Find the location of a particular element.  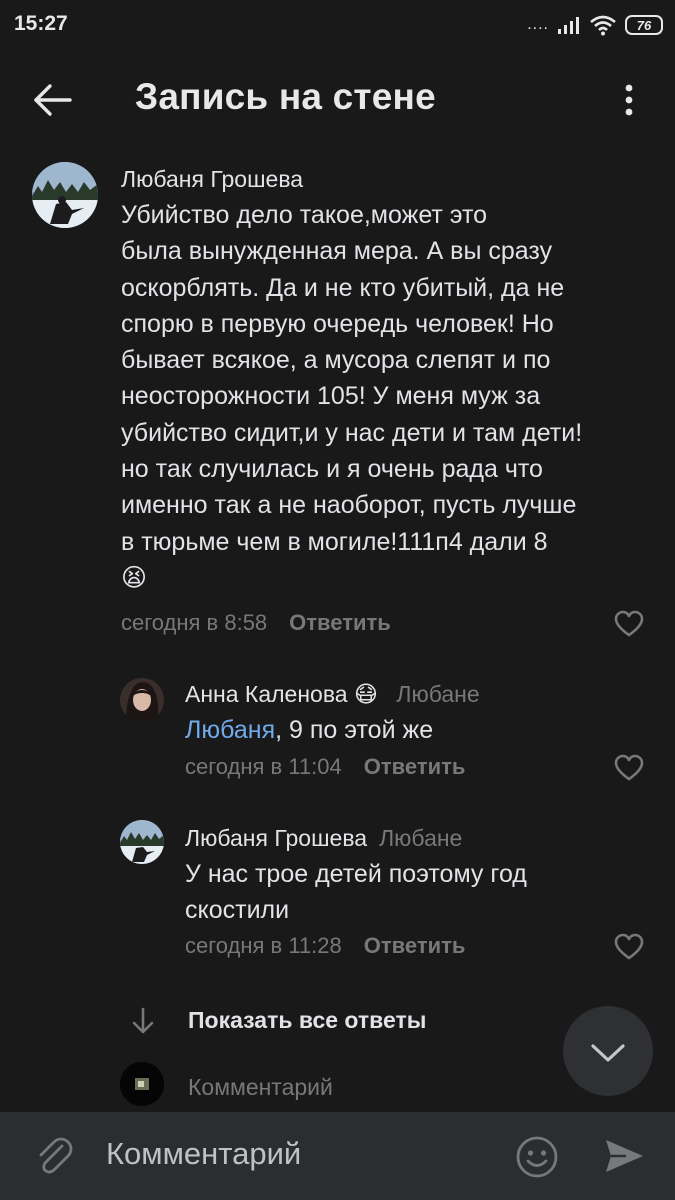

arrow-left-icon is located at coordinates (53, 100).